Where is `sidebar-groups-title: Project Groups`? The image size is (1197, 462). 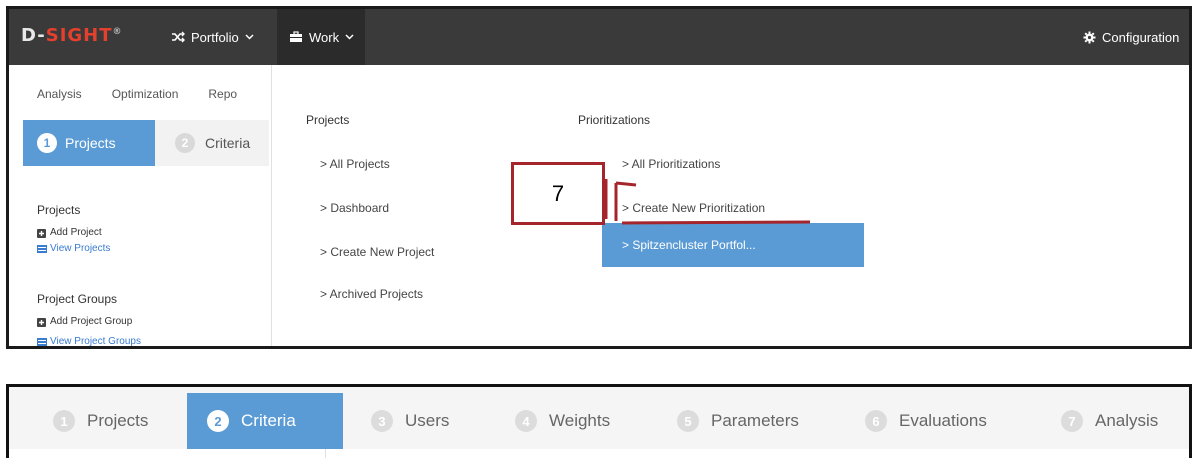 sidebar-groups-title: Project Groups is located at coordinates (77, 299).